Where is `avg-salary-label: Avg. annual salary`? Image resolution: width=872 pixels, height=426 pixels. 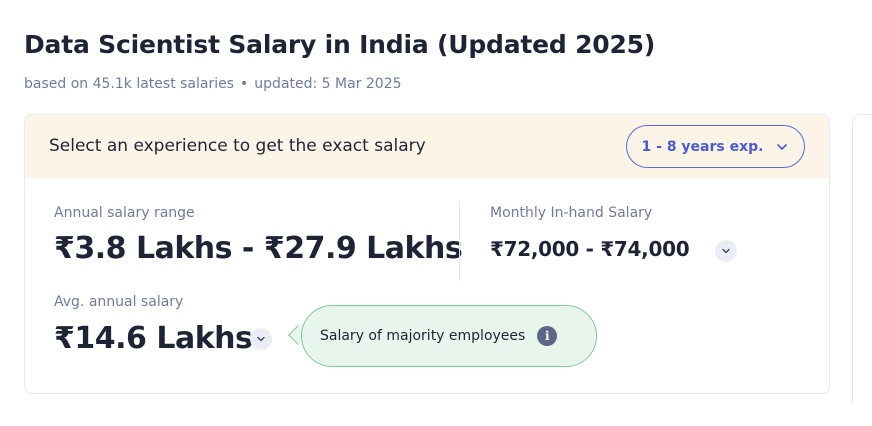
avg-salary-label: Avg. annual salary is located at coordinates (119, 302).